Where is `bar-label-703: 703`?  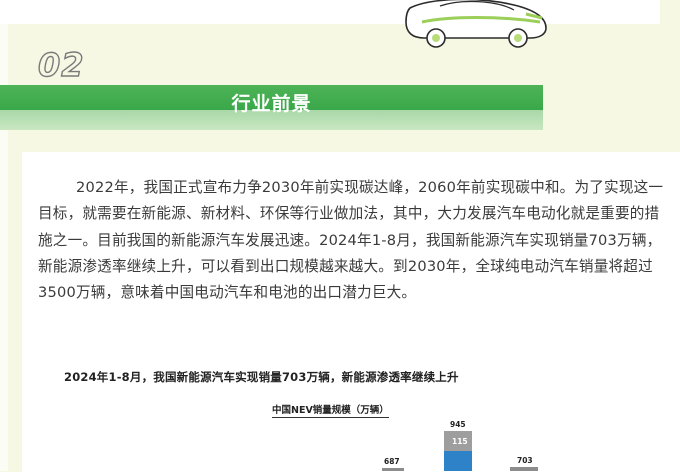
bar-label-703: 703 is located at coordinates (525, 460).